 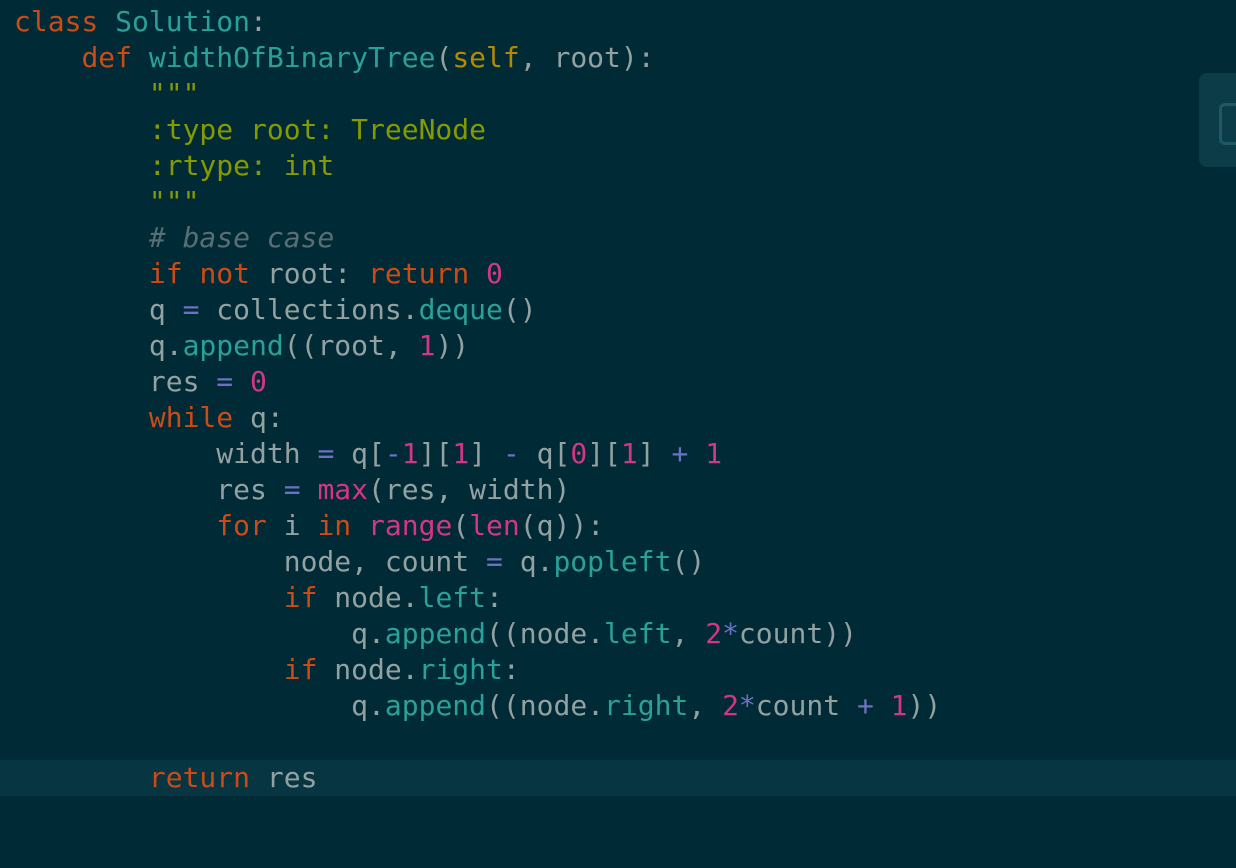 What do you see at coordinates (241, 525) in the screenshot?
I see `code-token: for` at bounding box center [241, 525].